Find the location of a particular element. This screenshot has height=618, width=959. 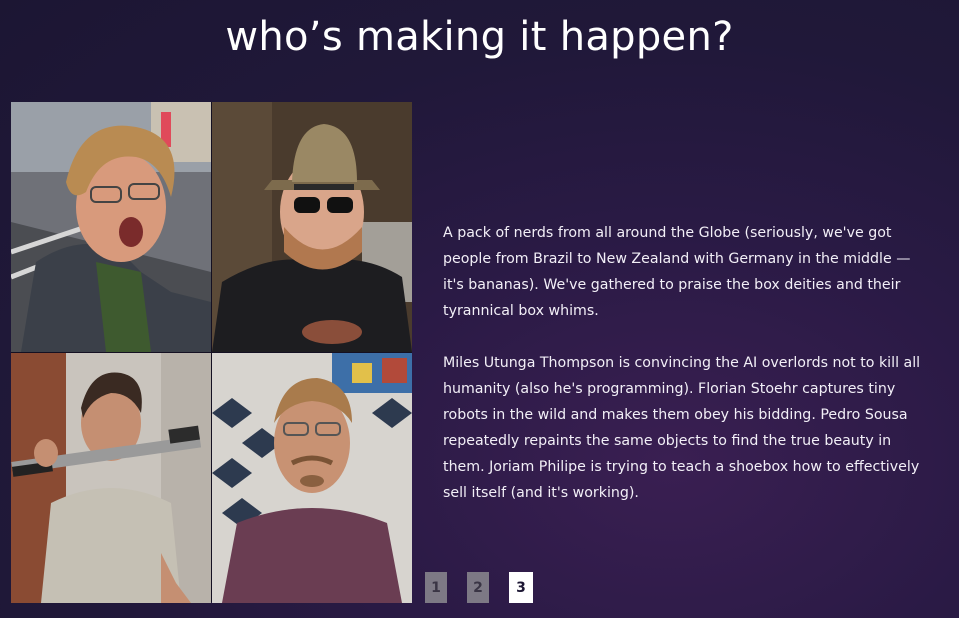

pagination: 1 2 3 is located at coordinates (479, 587).